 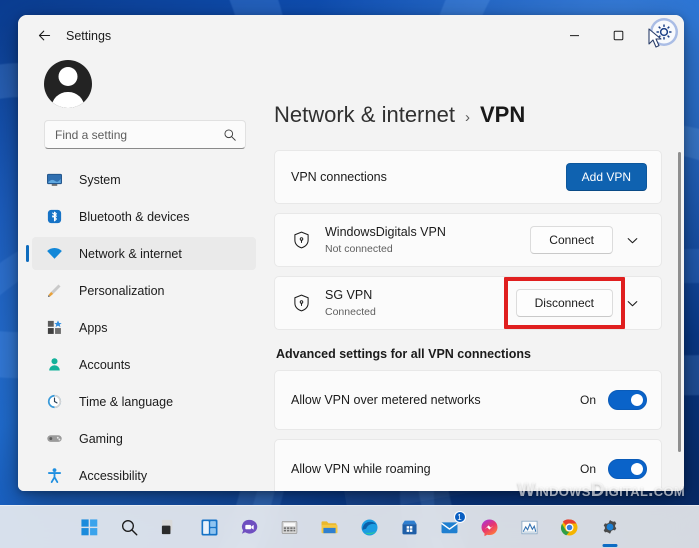 I want to click on edge-button, so click(x=370, y=527).